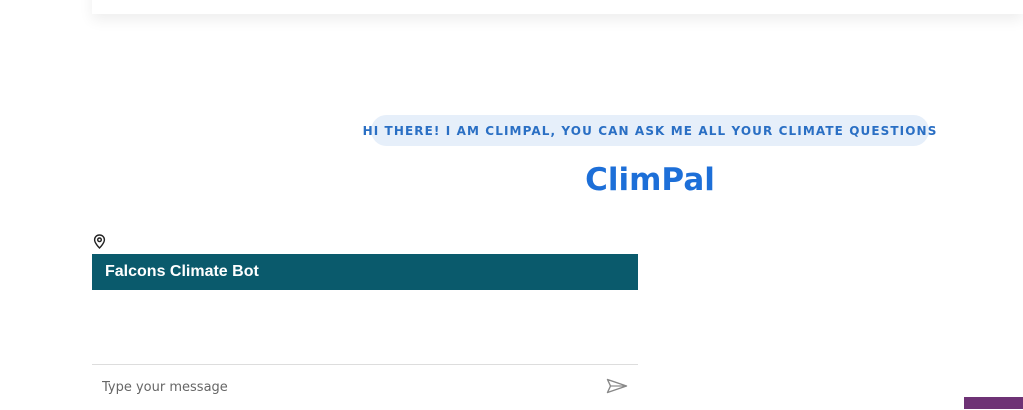 The image size is (1023, 410). What do you see at coordinates (182, 271) in the screenshot?
I see `chat-header-title: Falcons Climate Bot` at bounding box center [182, 271].